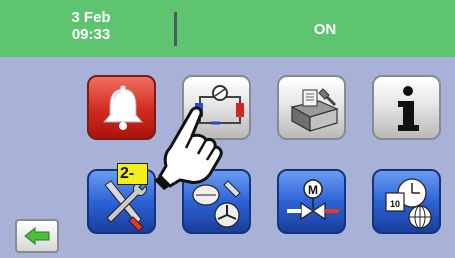 The height and width of the screenshot is (258, 455). I want to click on service-button, so click(311, 107).